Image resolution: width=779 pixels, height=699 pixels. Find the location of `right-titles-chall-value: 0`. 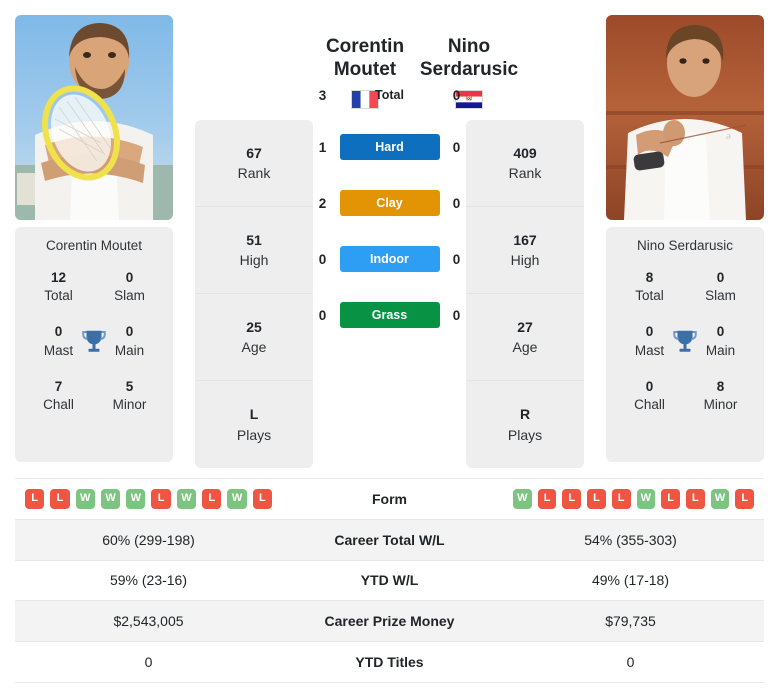

right-titles-chall-value: 0 is located at coordinates (649, 386).